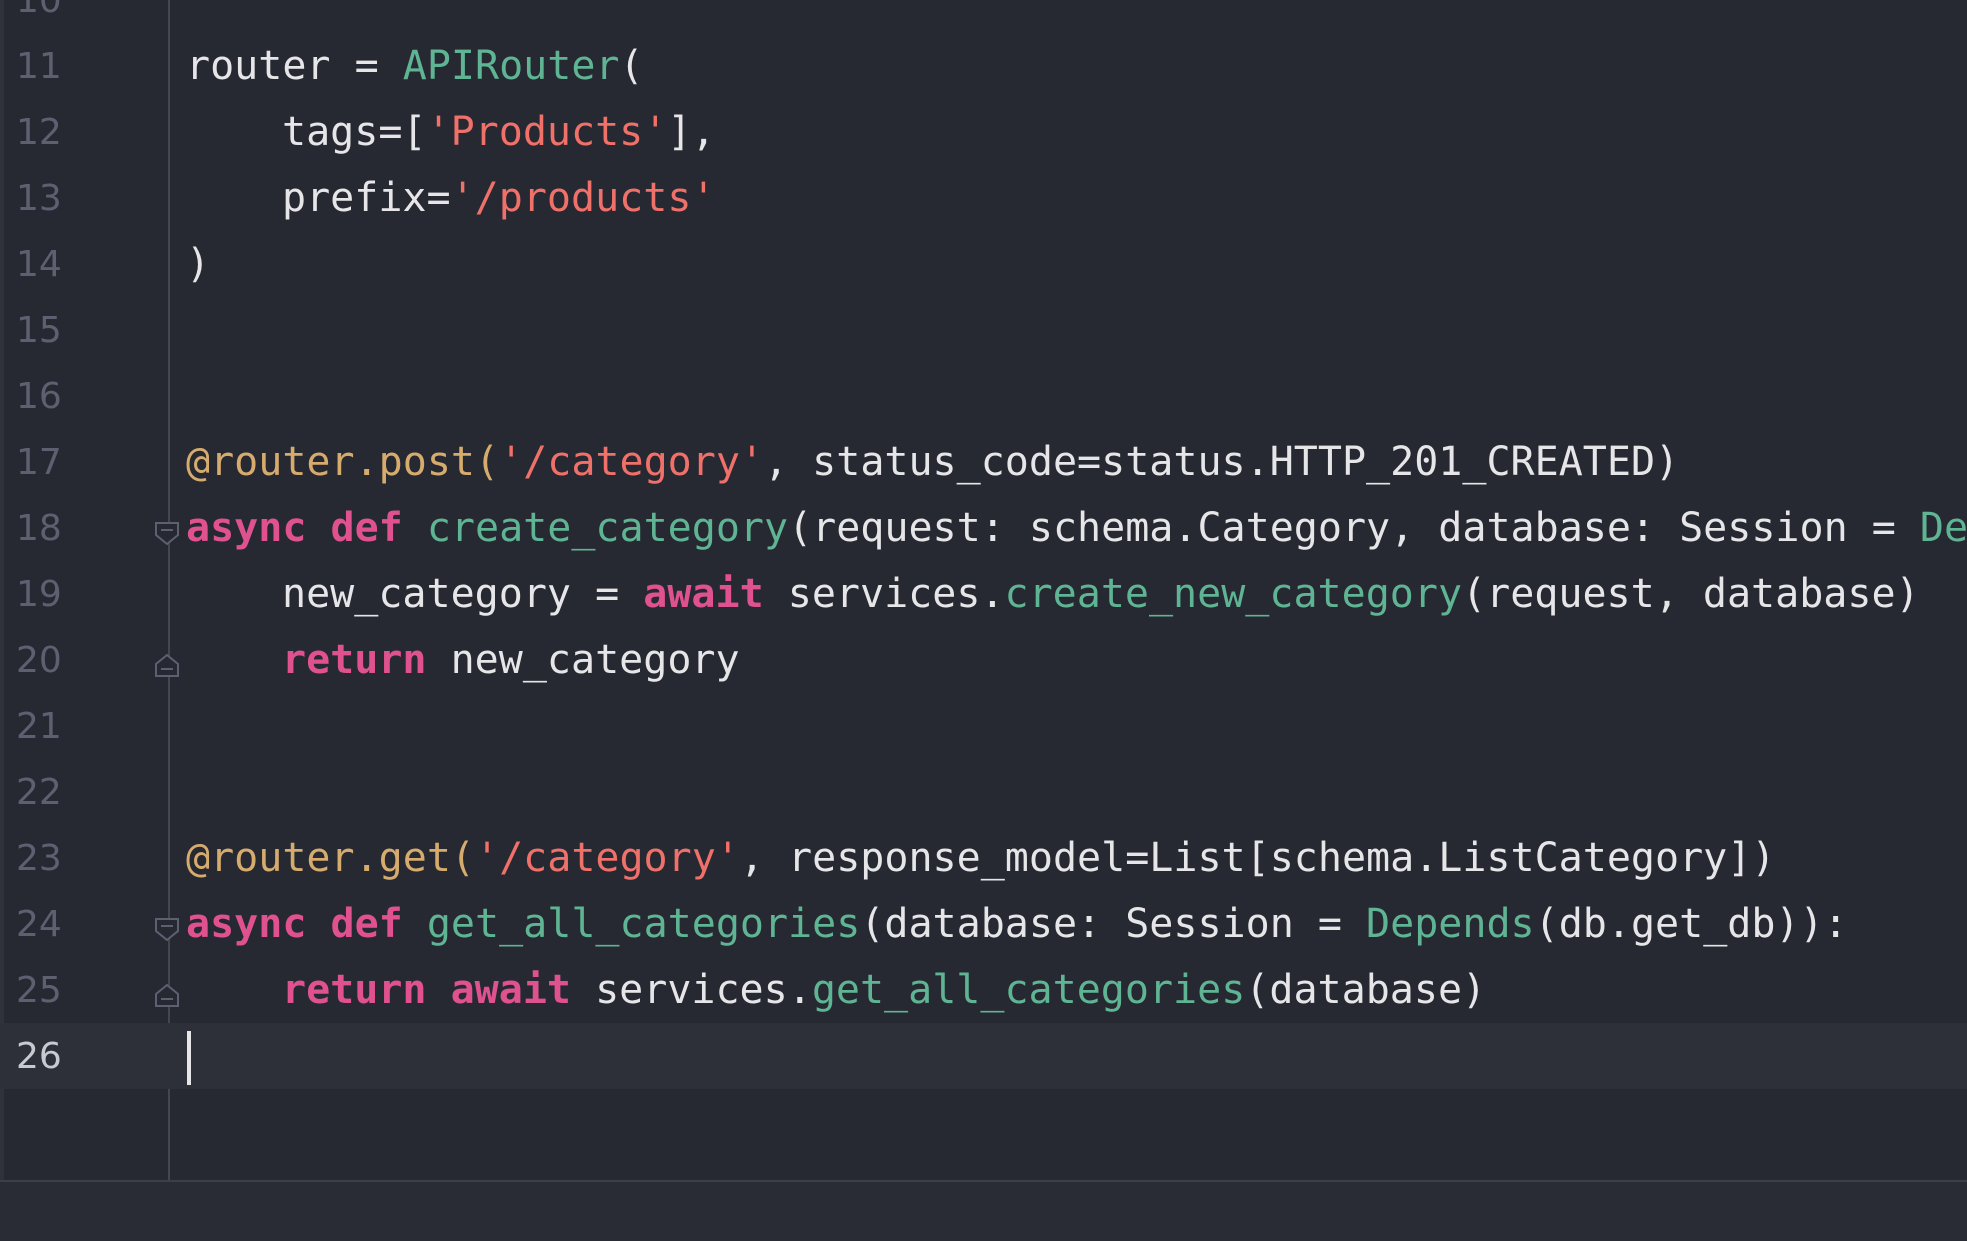 This screenshot has width=1967, height=1241. What do you see at coordinates (691, 132) in the screenshot?
I see `code-token: ],` at bounding box center [691, 132].